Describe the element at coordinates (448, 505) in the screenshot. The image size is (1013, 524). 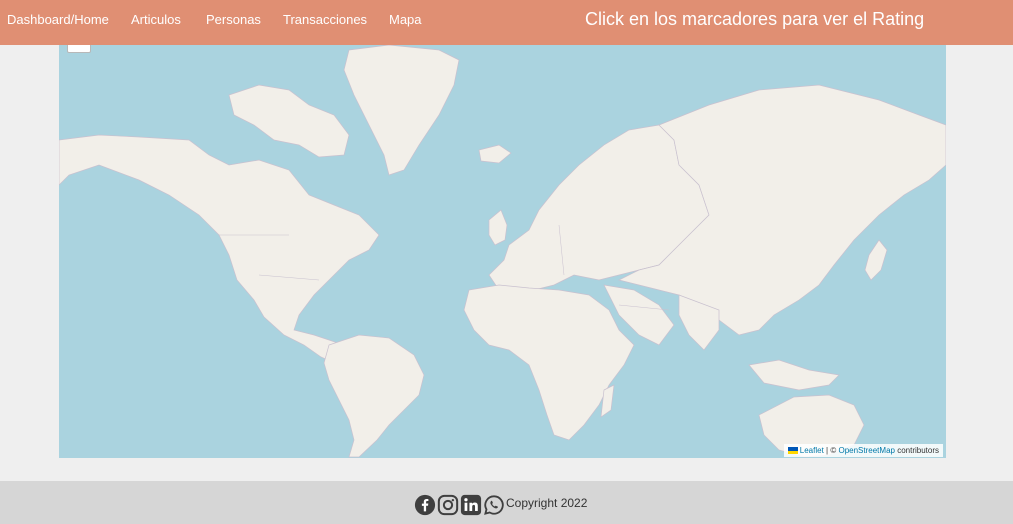
I see `instagram-icon` at that location.